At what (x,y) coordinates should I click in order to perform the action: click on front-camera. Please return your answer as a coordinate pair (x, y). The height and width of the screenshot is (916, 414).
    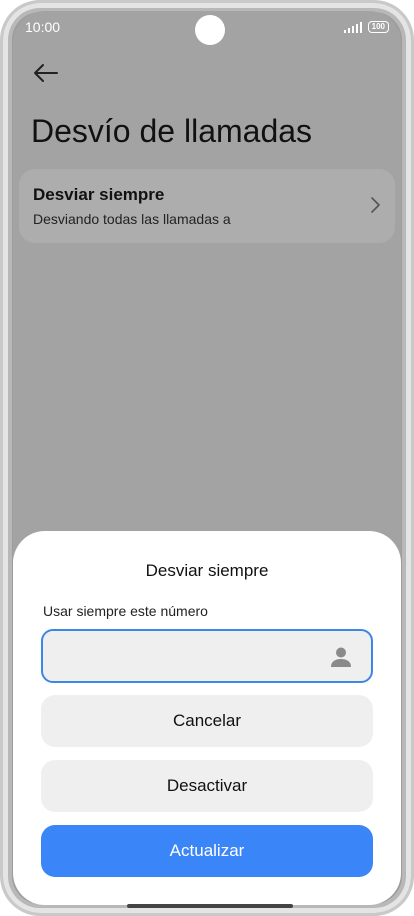
    Looking at the image, I should click on (210, 30).